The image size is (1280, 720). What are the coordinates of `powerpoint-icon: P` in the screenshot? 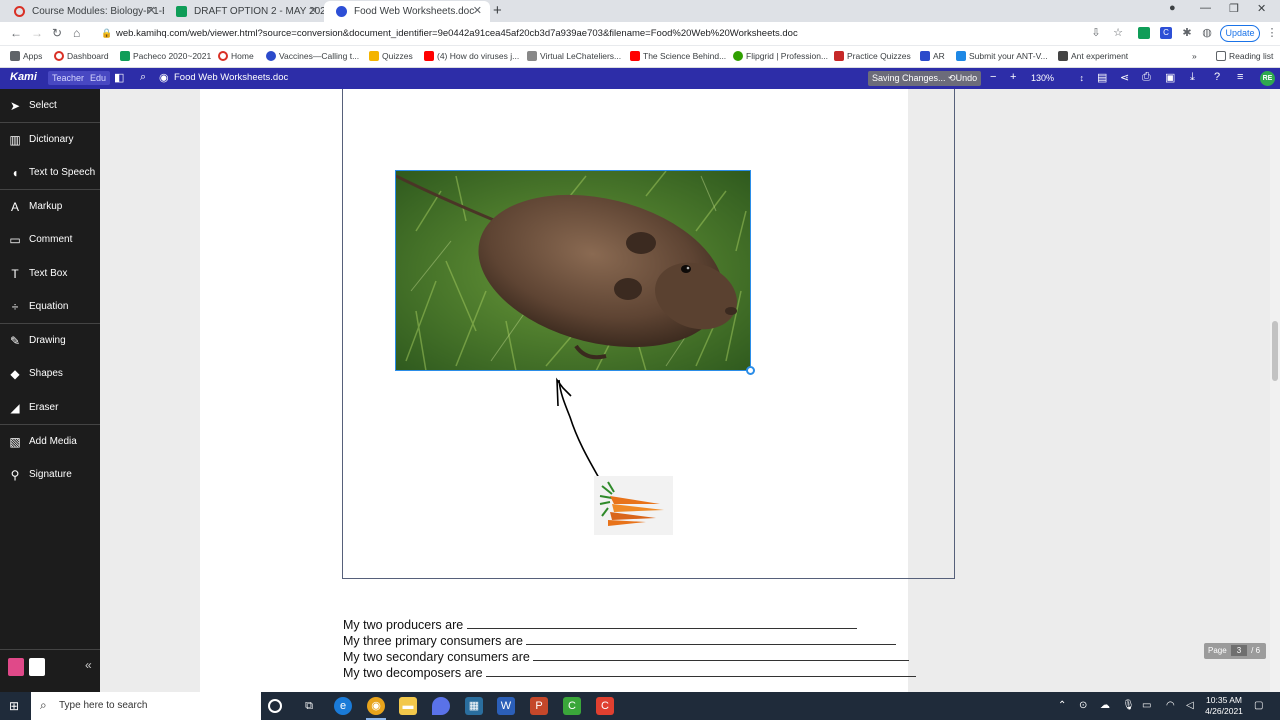 It's located at (539, 706).